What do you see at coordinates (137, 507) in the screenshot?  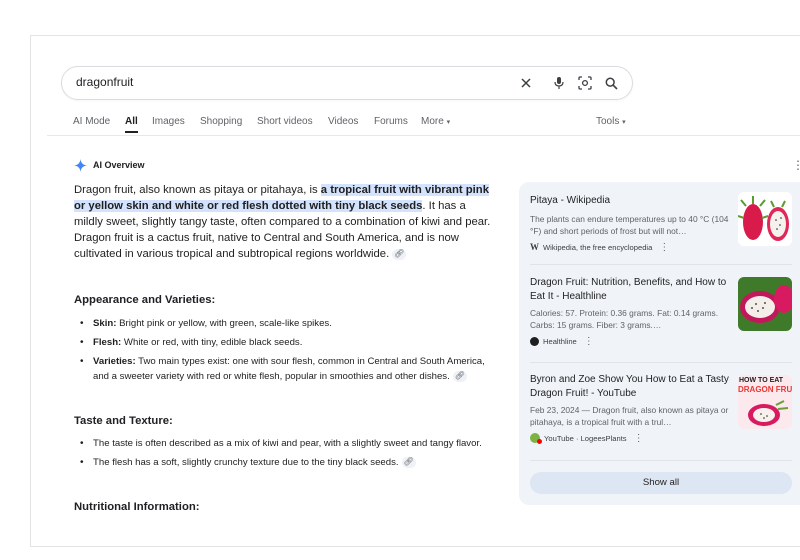 I see `section-heading-nutrition: Nutritional Information:` at bounding box center [137, 507].